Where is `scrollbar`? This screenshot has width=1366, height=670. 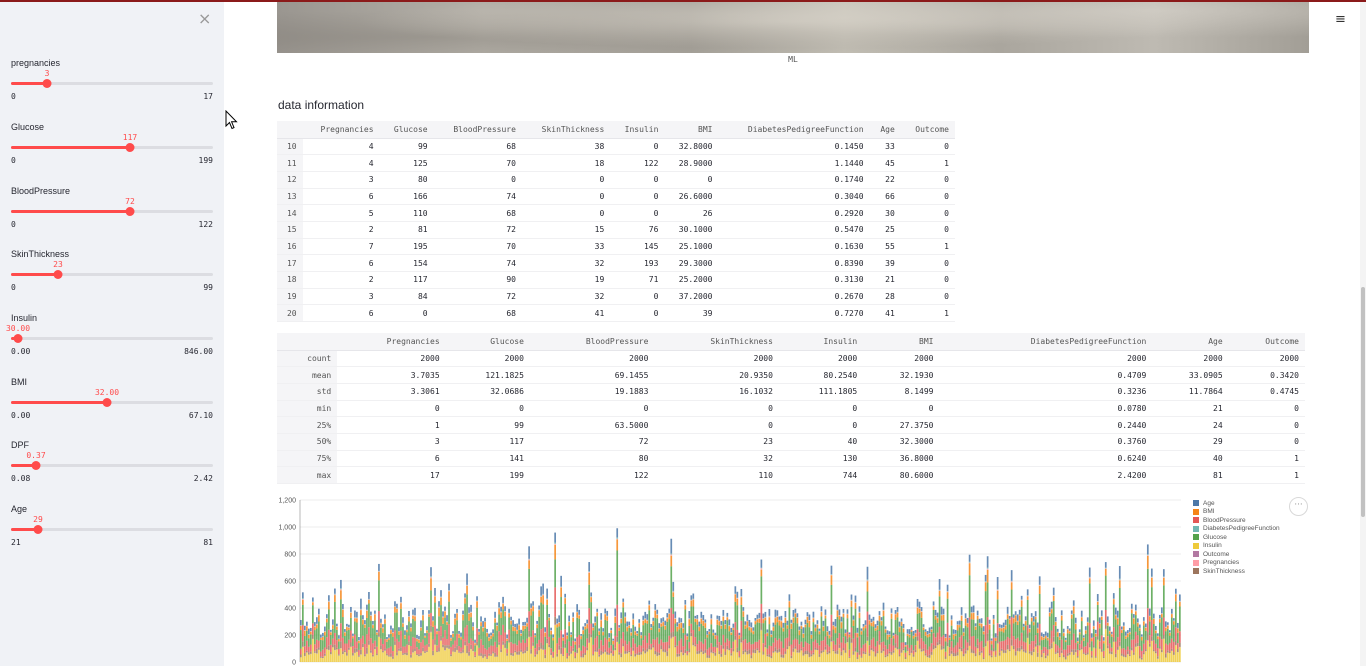 scrollbar is located at coordinates (1363, 333).